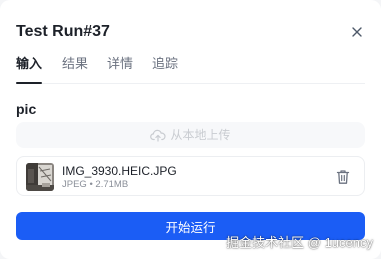 This screenshot has height=259, width=381. I want to click on cloud-upload-icon, so click(158, 135).